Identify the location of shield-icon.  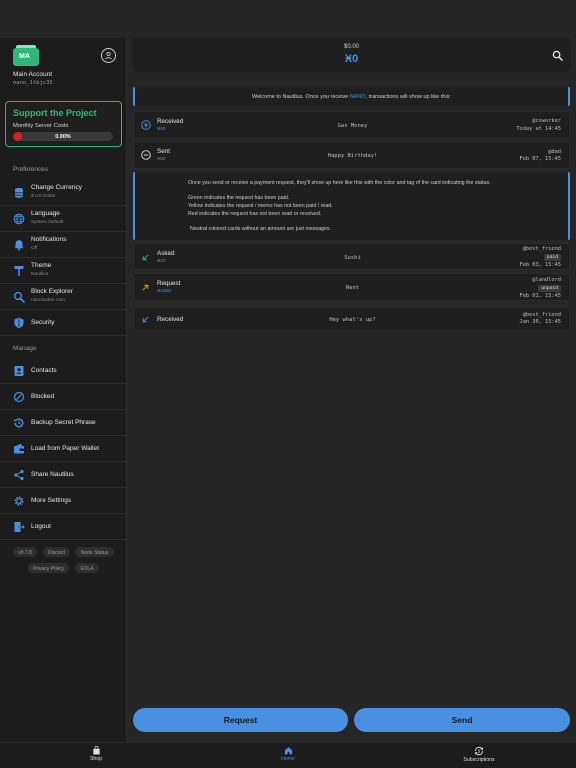
(19, 323).